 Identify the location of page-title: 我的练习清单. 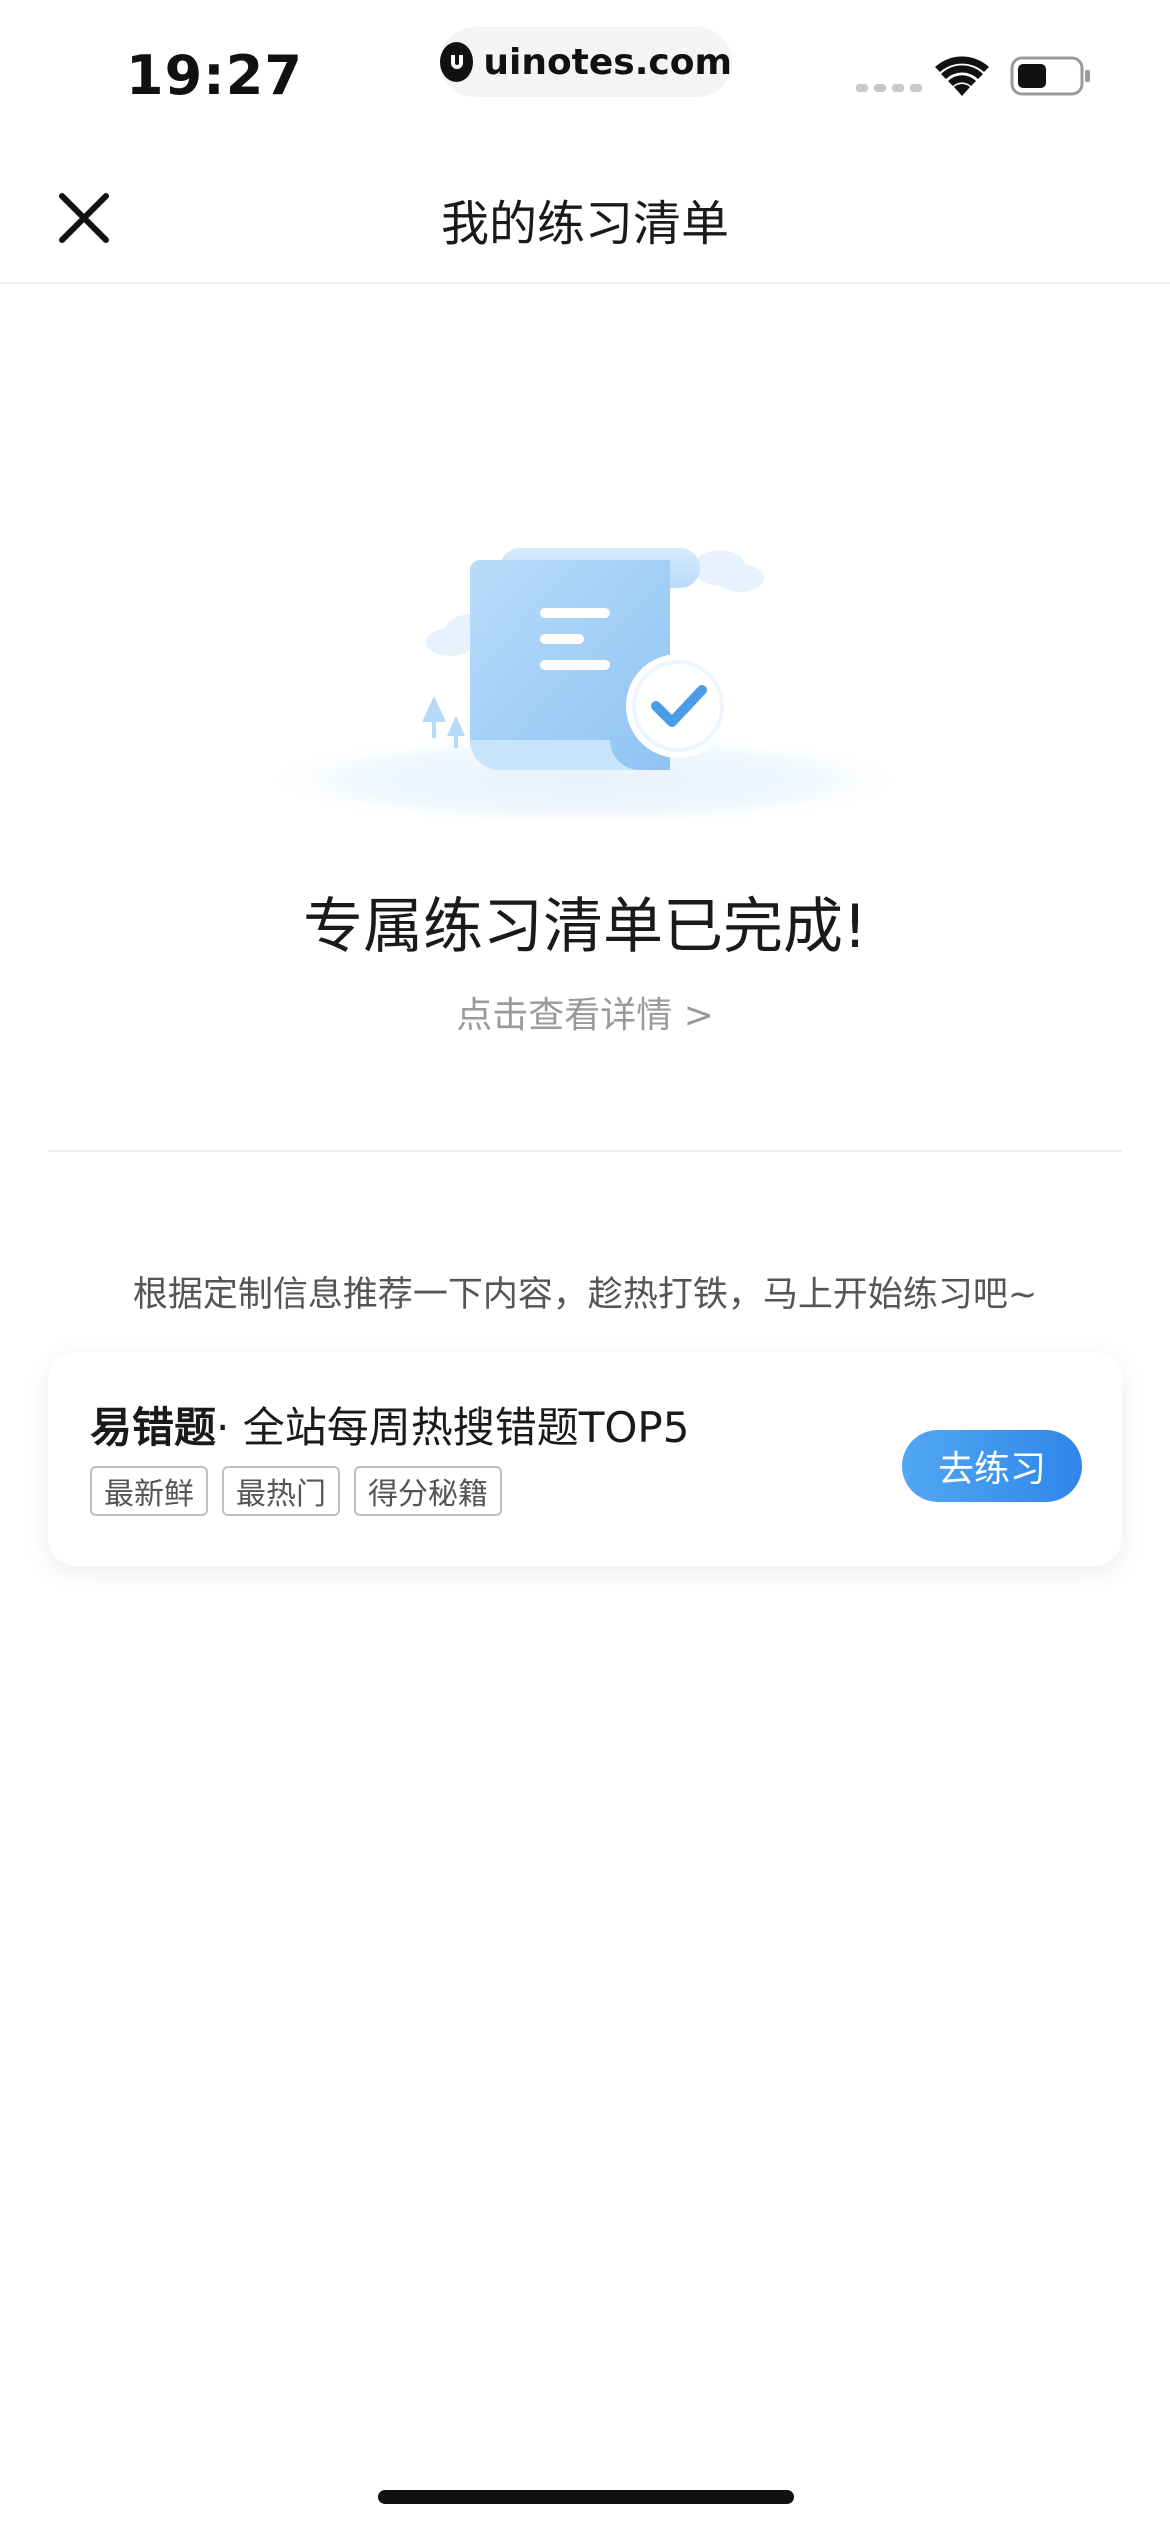
(584, 224).